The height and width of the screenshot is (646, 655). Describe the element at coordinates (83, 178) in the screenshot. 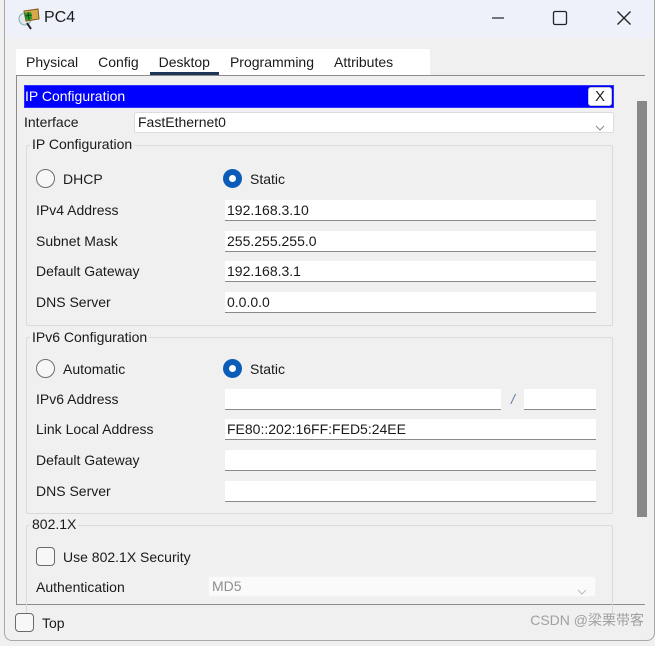

I see `dhcp-label: DHCP` at that location.